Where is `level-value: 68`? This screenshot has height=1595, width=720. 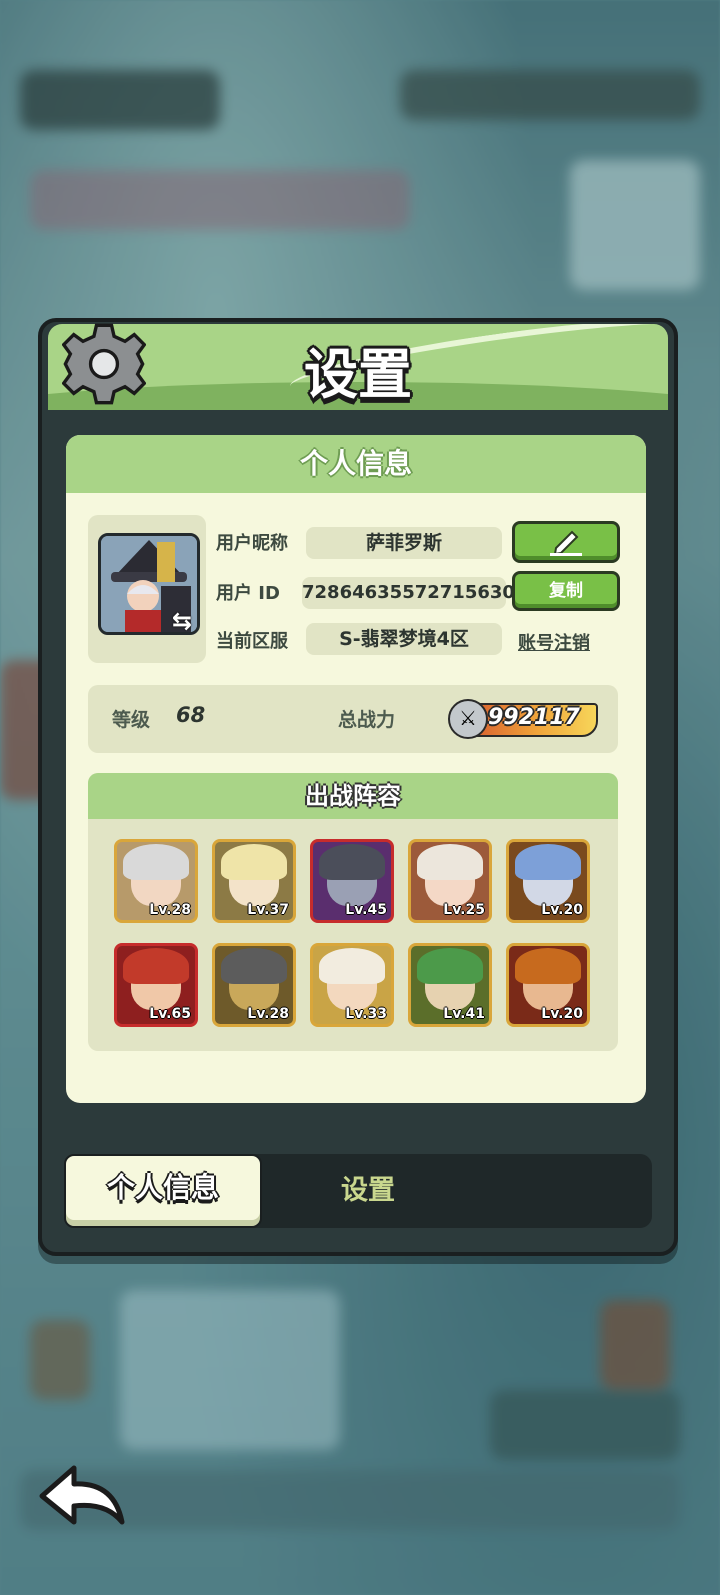
level-value: 68 is located at coordinates (191, 715).